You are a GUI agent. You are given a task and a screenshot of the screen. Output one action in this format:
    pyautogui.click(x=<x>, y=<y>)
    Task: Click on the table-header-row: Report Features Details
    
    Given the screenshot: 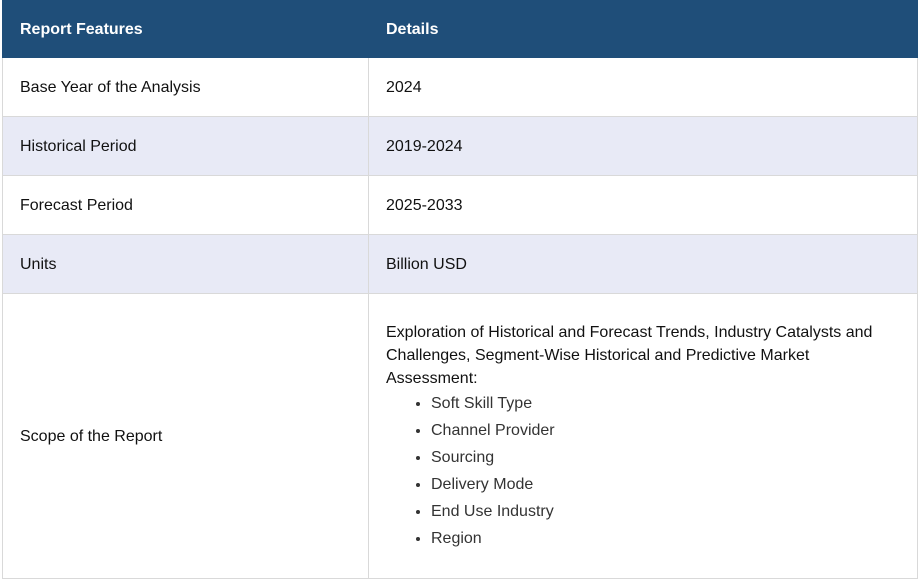 What is the action you would take?
    pyautogui.click(x=460, y=29)
    